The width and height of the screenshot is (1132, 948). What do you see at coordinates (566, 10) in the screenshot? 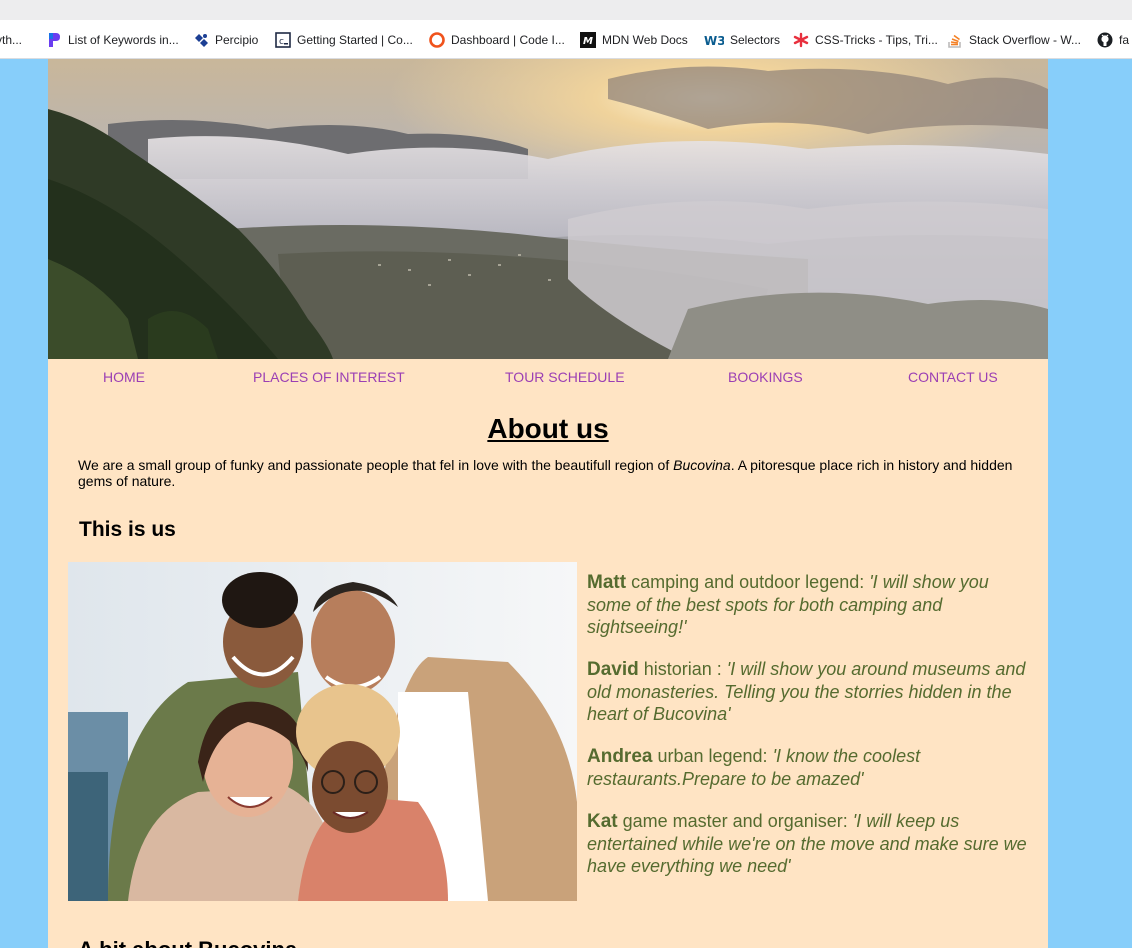
I see `browser-top-strip` at bounding box center [566, 10].